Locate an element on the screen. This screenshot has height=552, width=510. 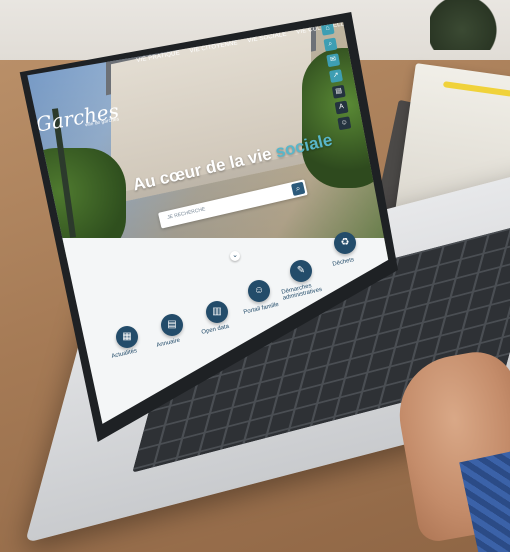
share-icon: ↗ is located at coordinates (336, 76).